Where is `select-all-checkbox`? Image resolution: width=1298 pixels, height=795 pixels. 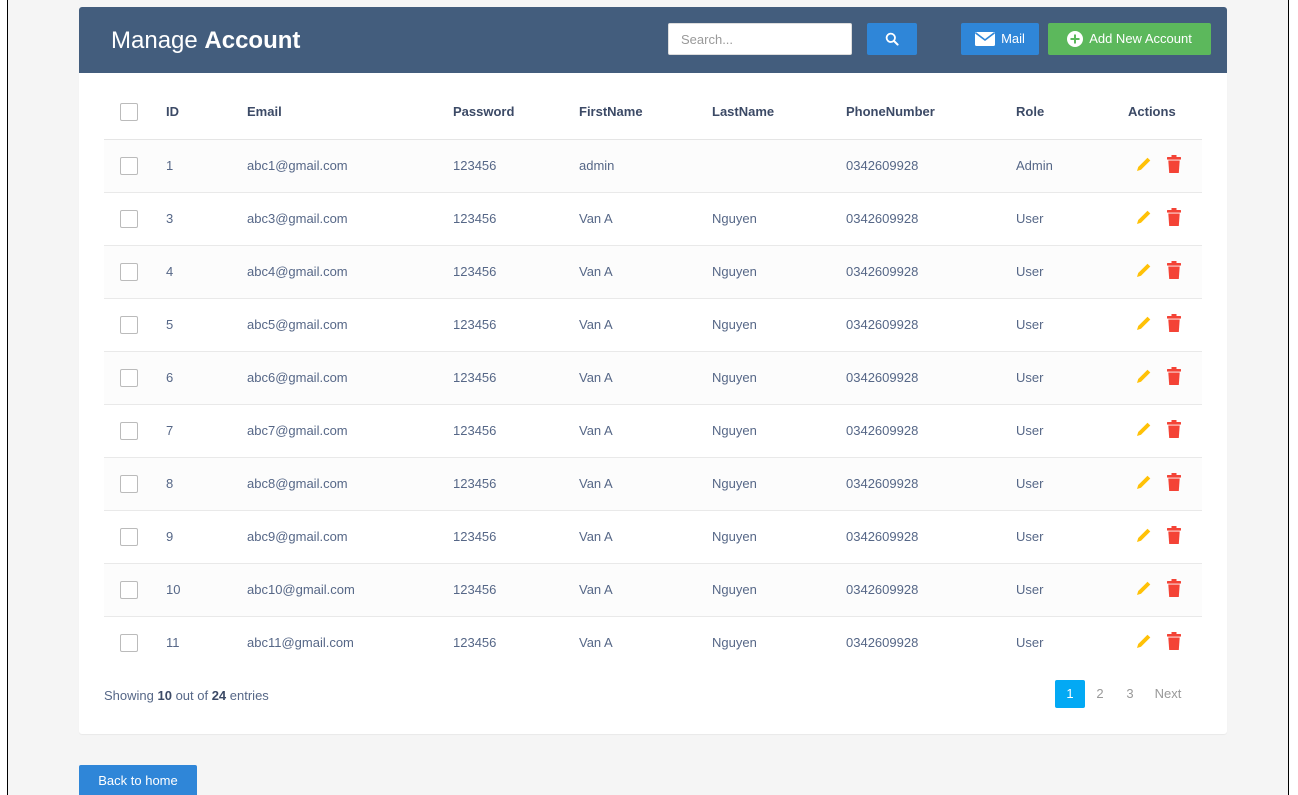
select-all-checkbox is located at coordinates (129, 111).